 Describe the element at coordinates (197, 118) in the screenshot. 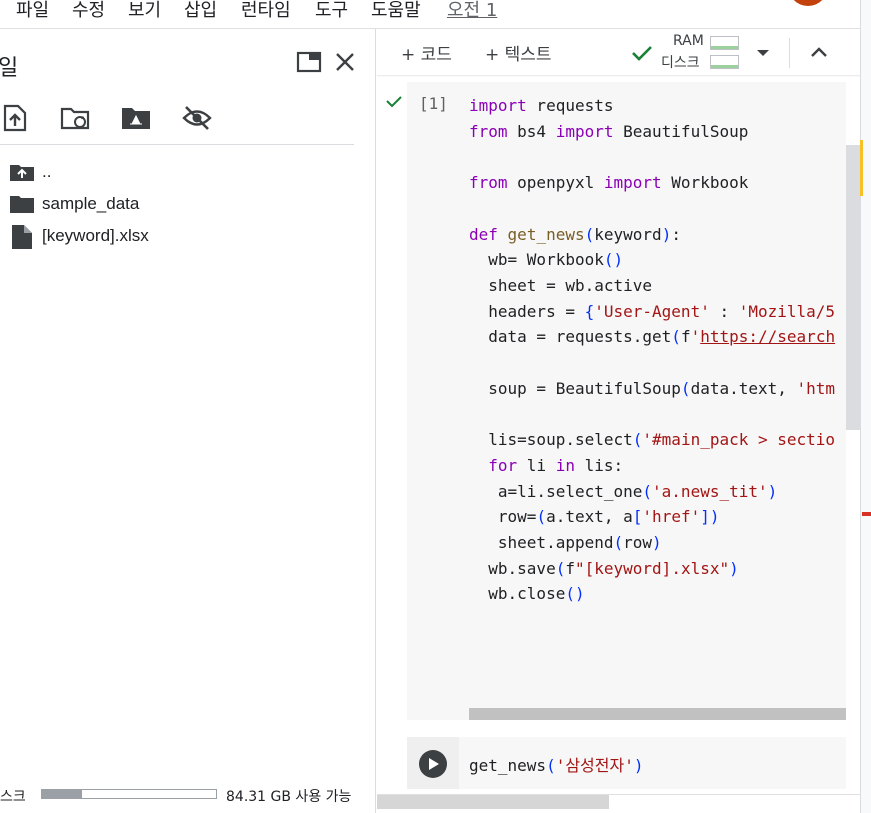

I see `hide-hidden-files-icon` at that location.